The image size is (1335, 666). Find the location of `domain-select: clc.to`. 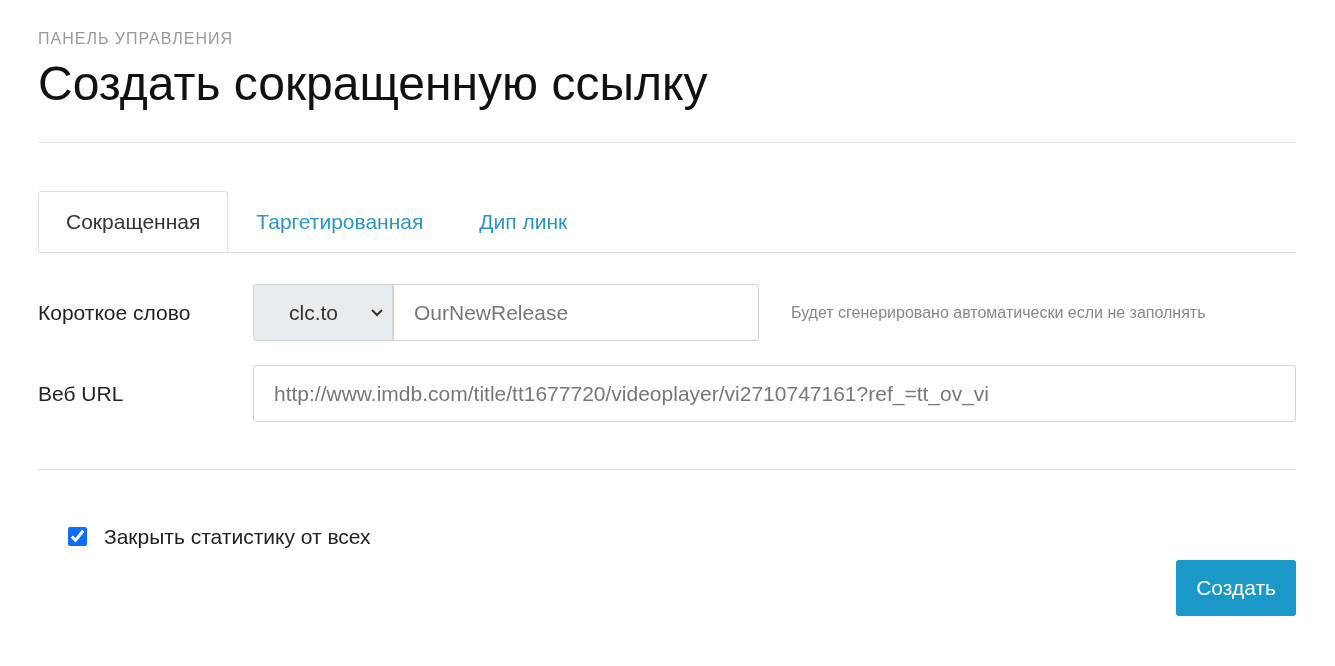

domain-select: clc.to is located at coordinates (323, 312).